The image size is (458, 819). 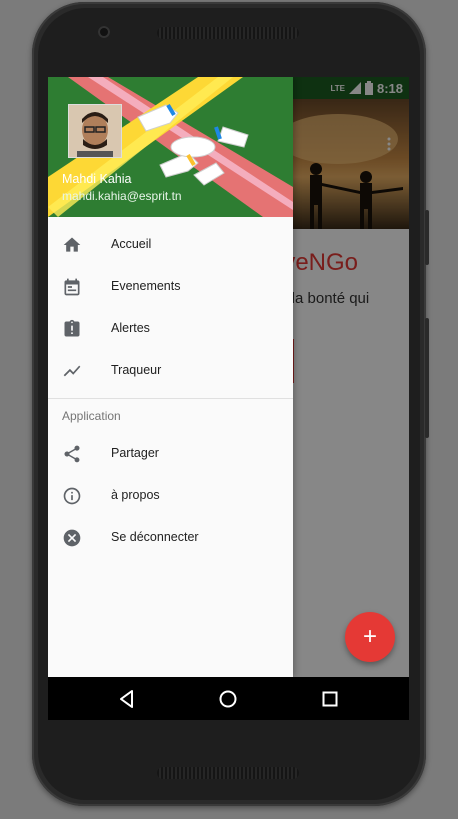 I want to click on front-camera, so click(x=104, y=32).